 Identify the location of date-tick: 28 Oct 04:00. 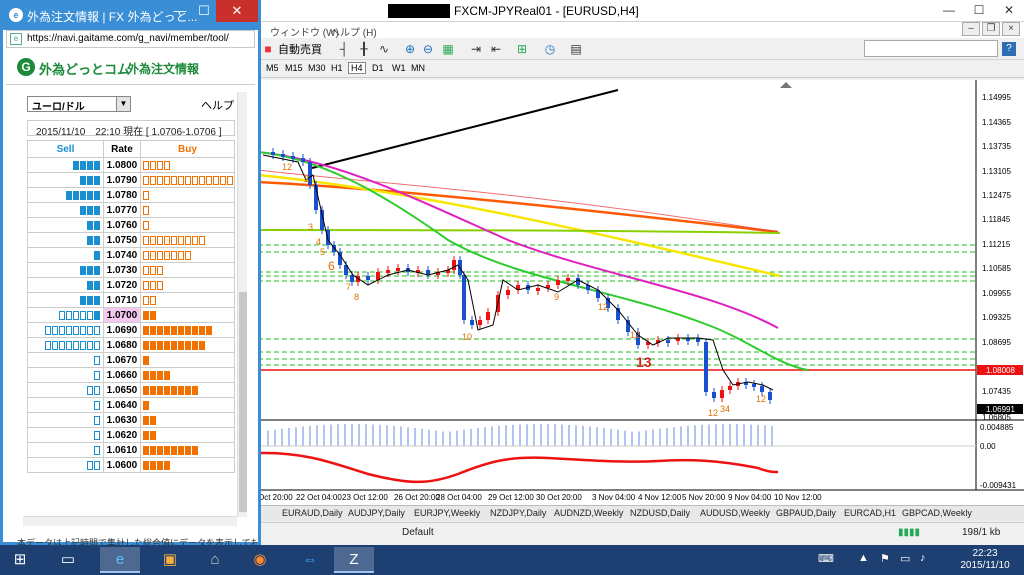
(459, 497).